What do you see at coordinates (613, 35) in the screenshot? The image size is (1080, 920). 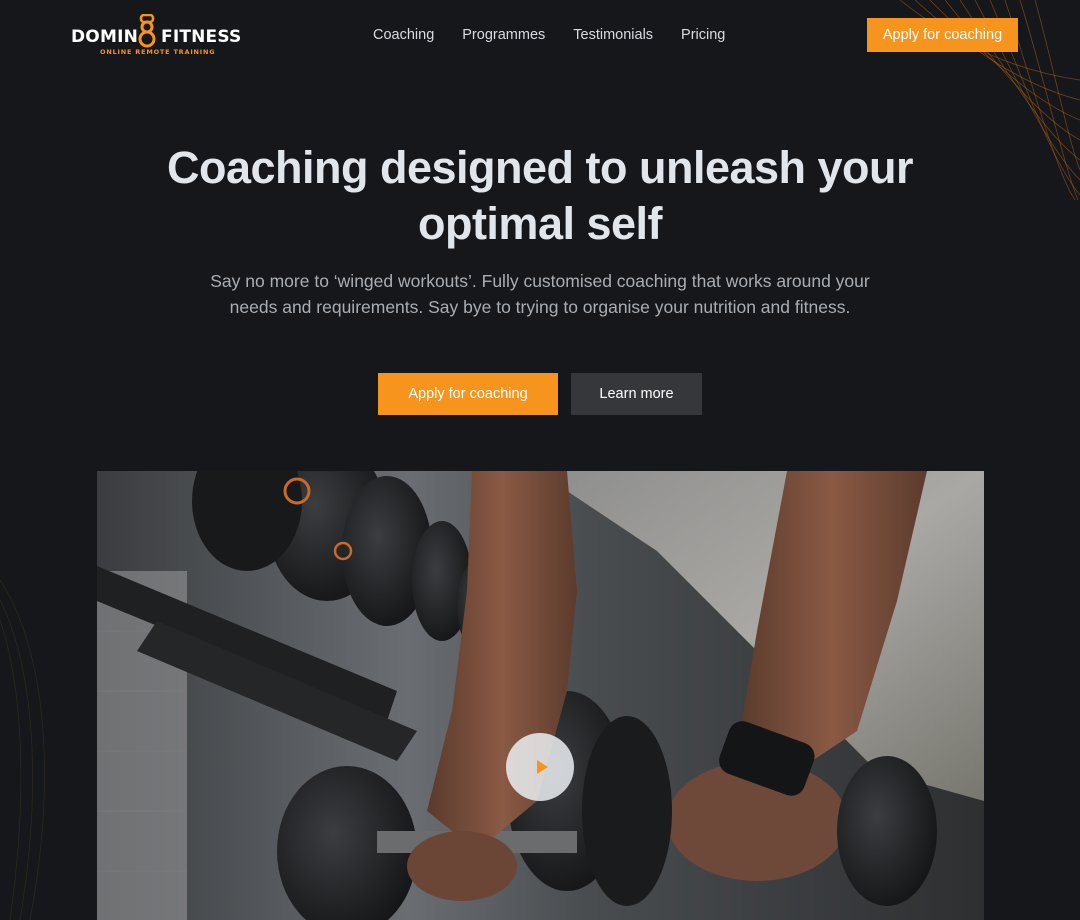 I see `nav-item-testimonials: Testimonials` at bounding box center [613, 35].